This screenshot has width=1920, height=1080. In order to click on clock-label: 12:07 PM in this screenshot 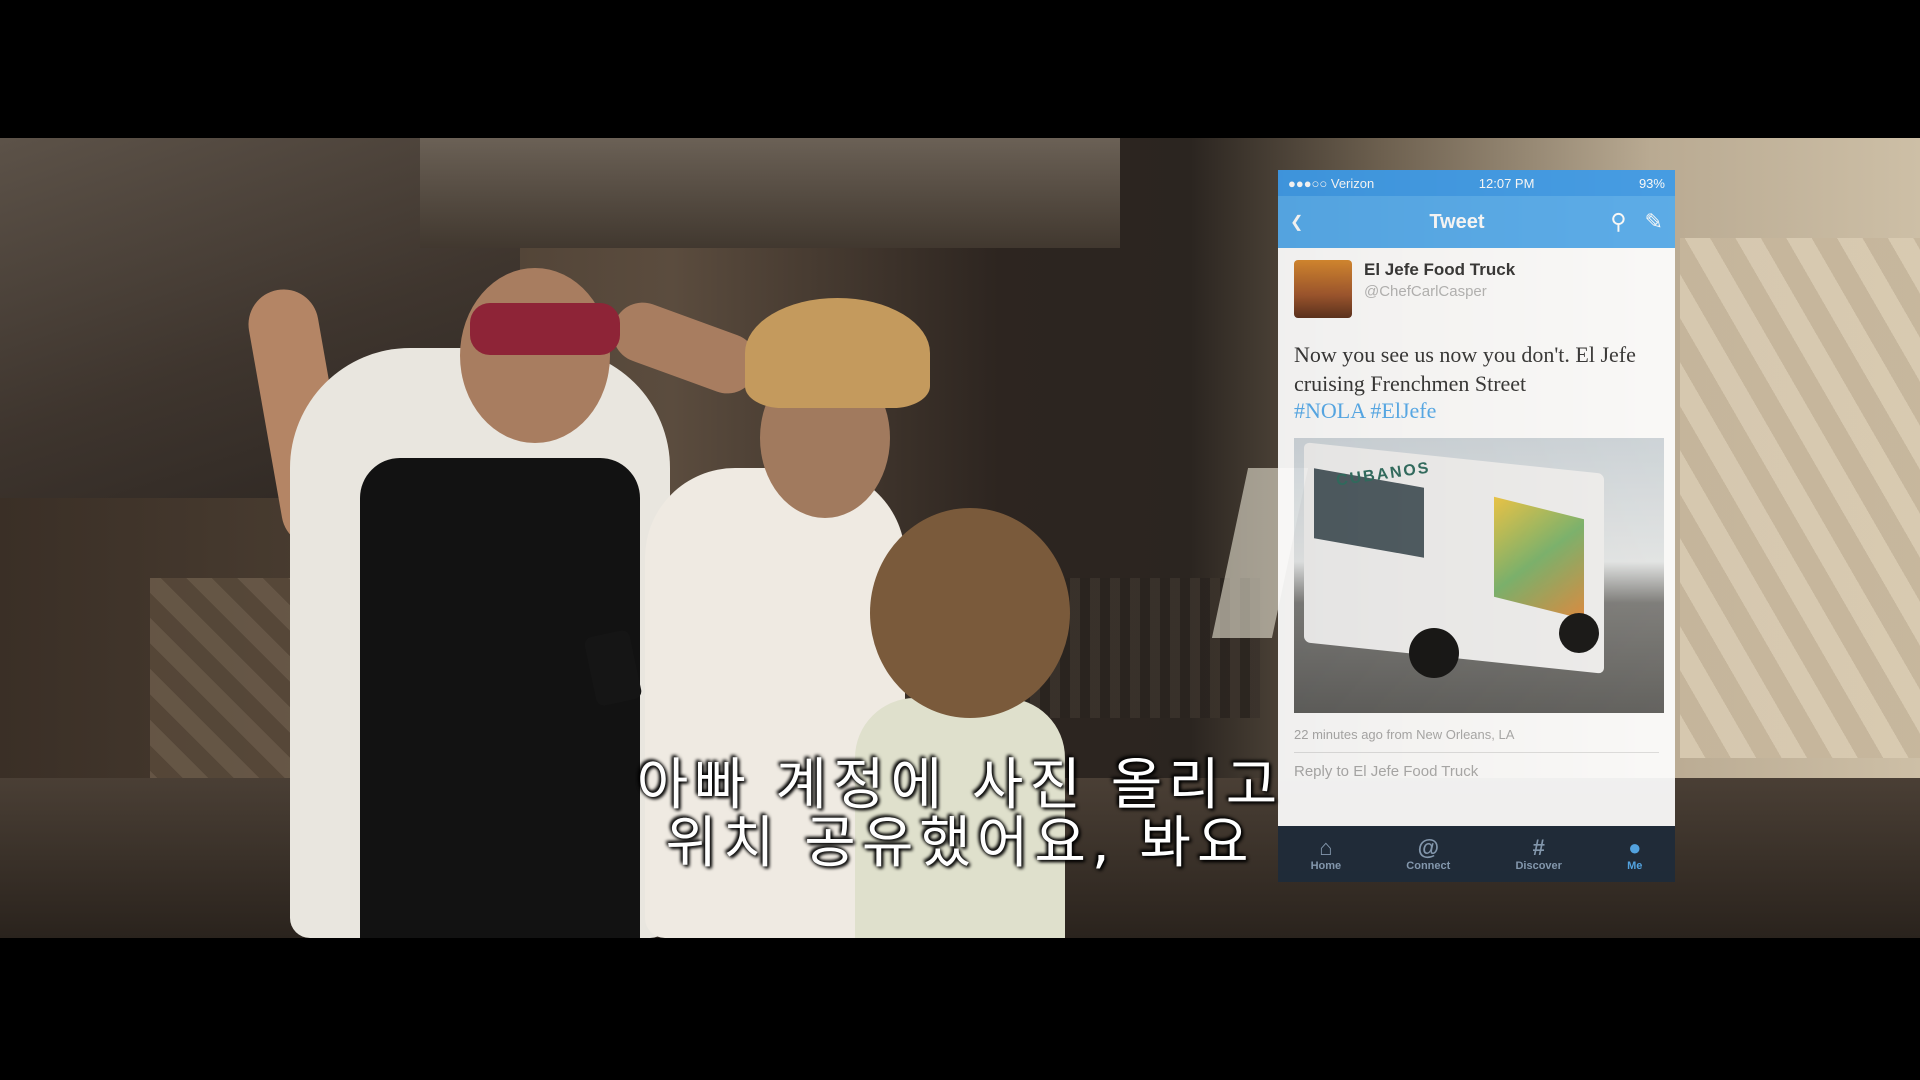, I will do `click(1506, 183)`.